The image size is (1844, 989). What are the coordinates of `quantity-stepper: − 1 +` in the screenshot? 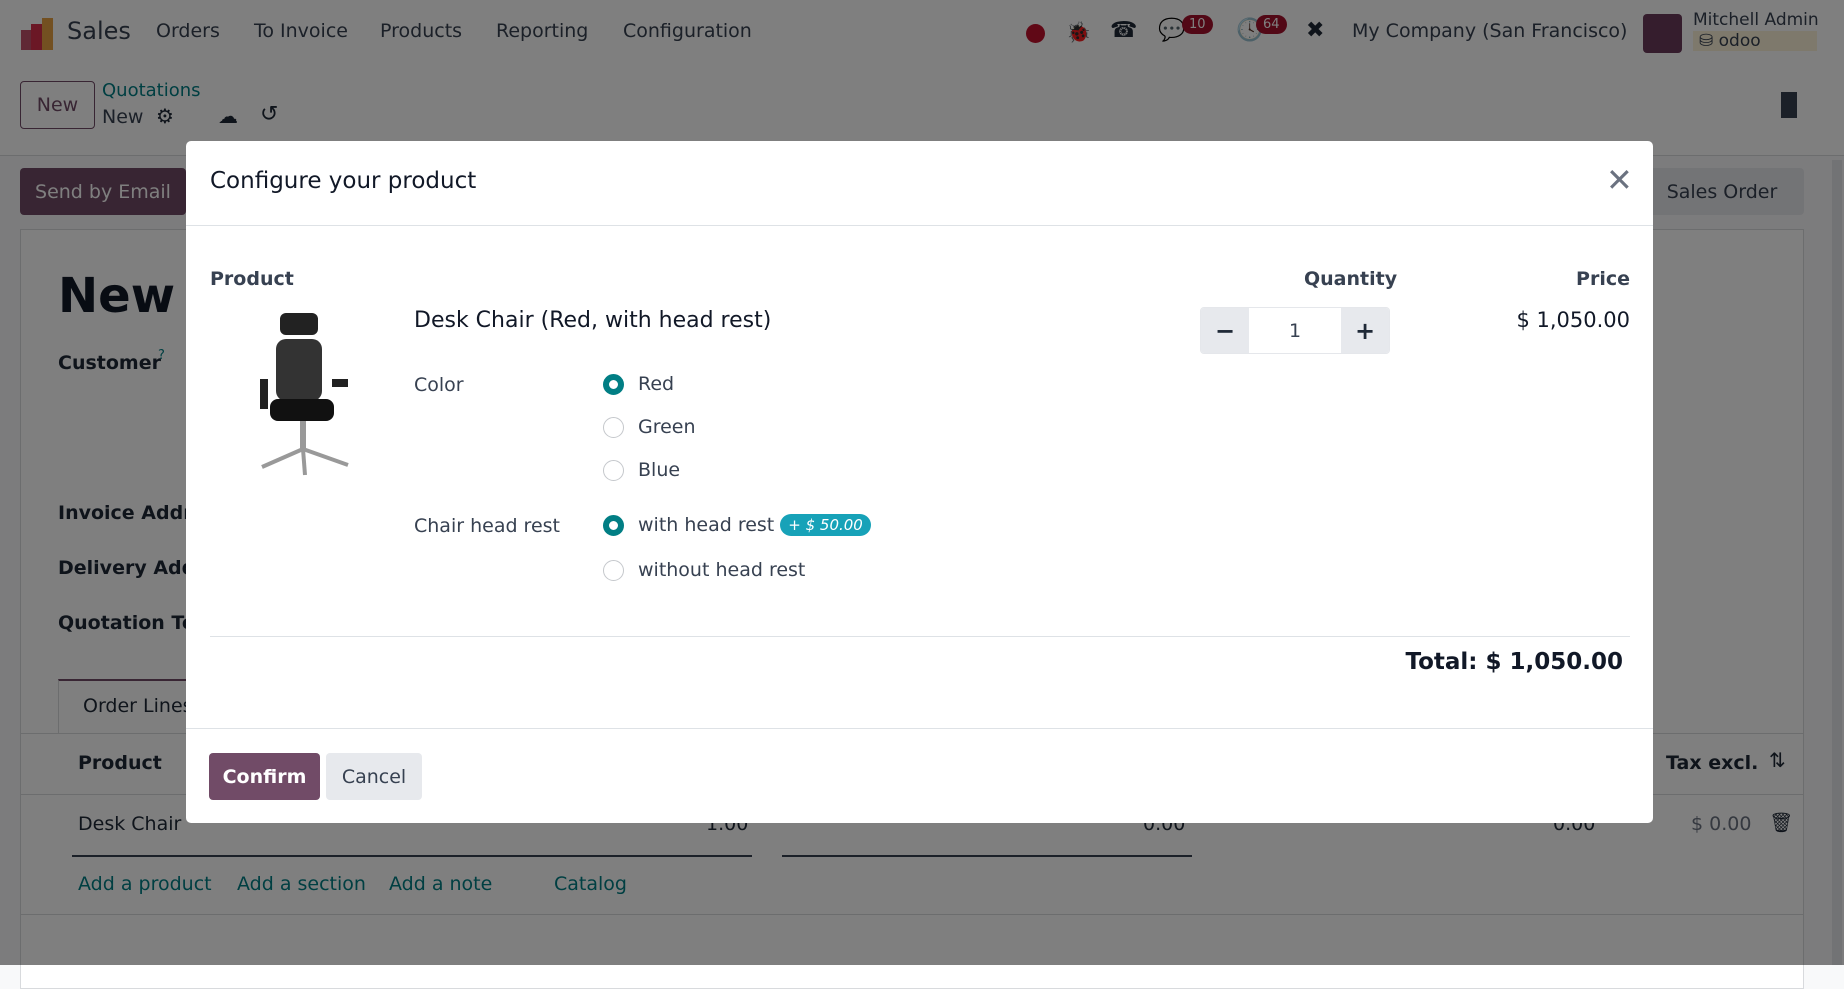 It's located at (1295, 330).